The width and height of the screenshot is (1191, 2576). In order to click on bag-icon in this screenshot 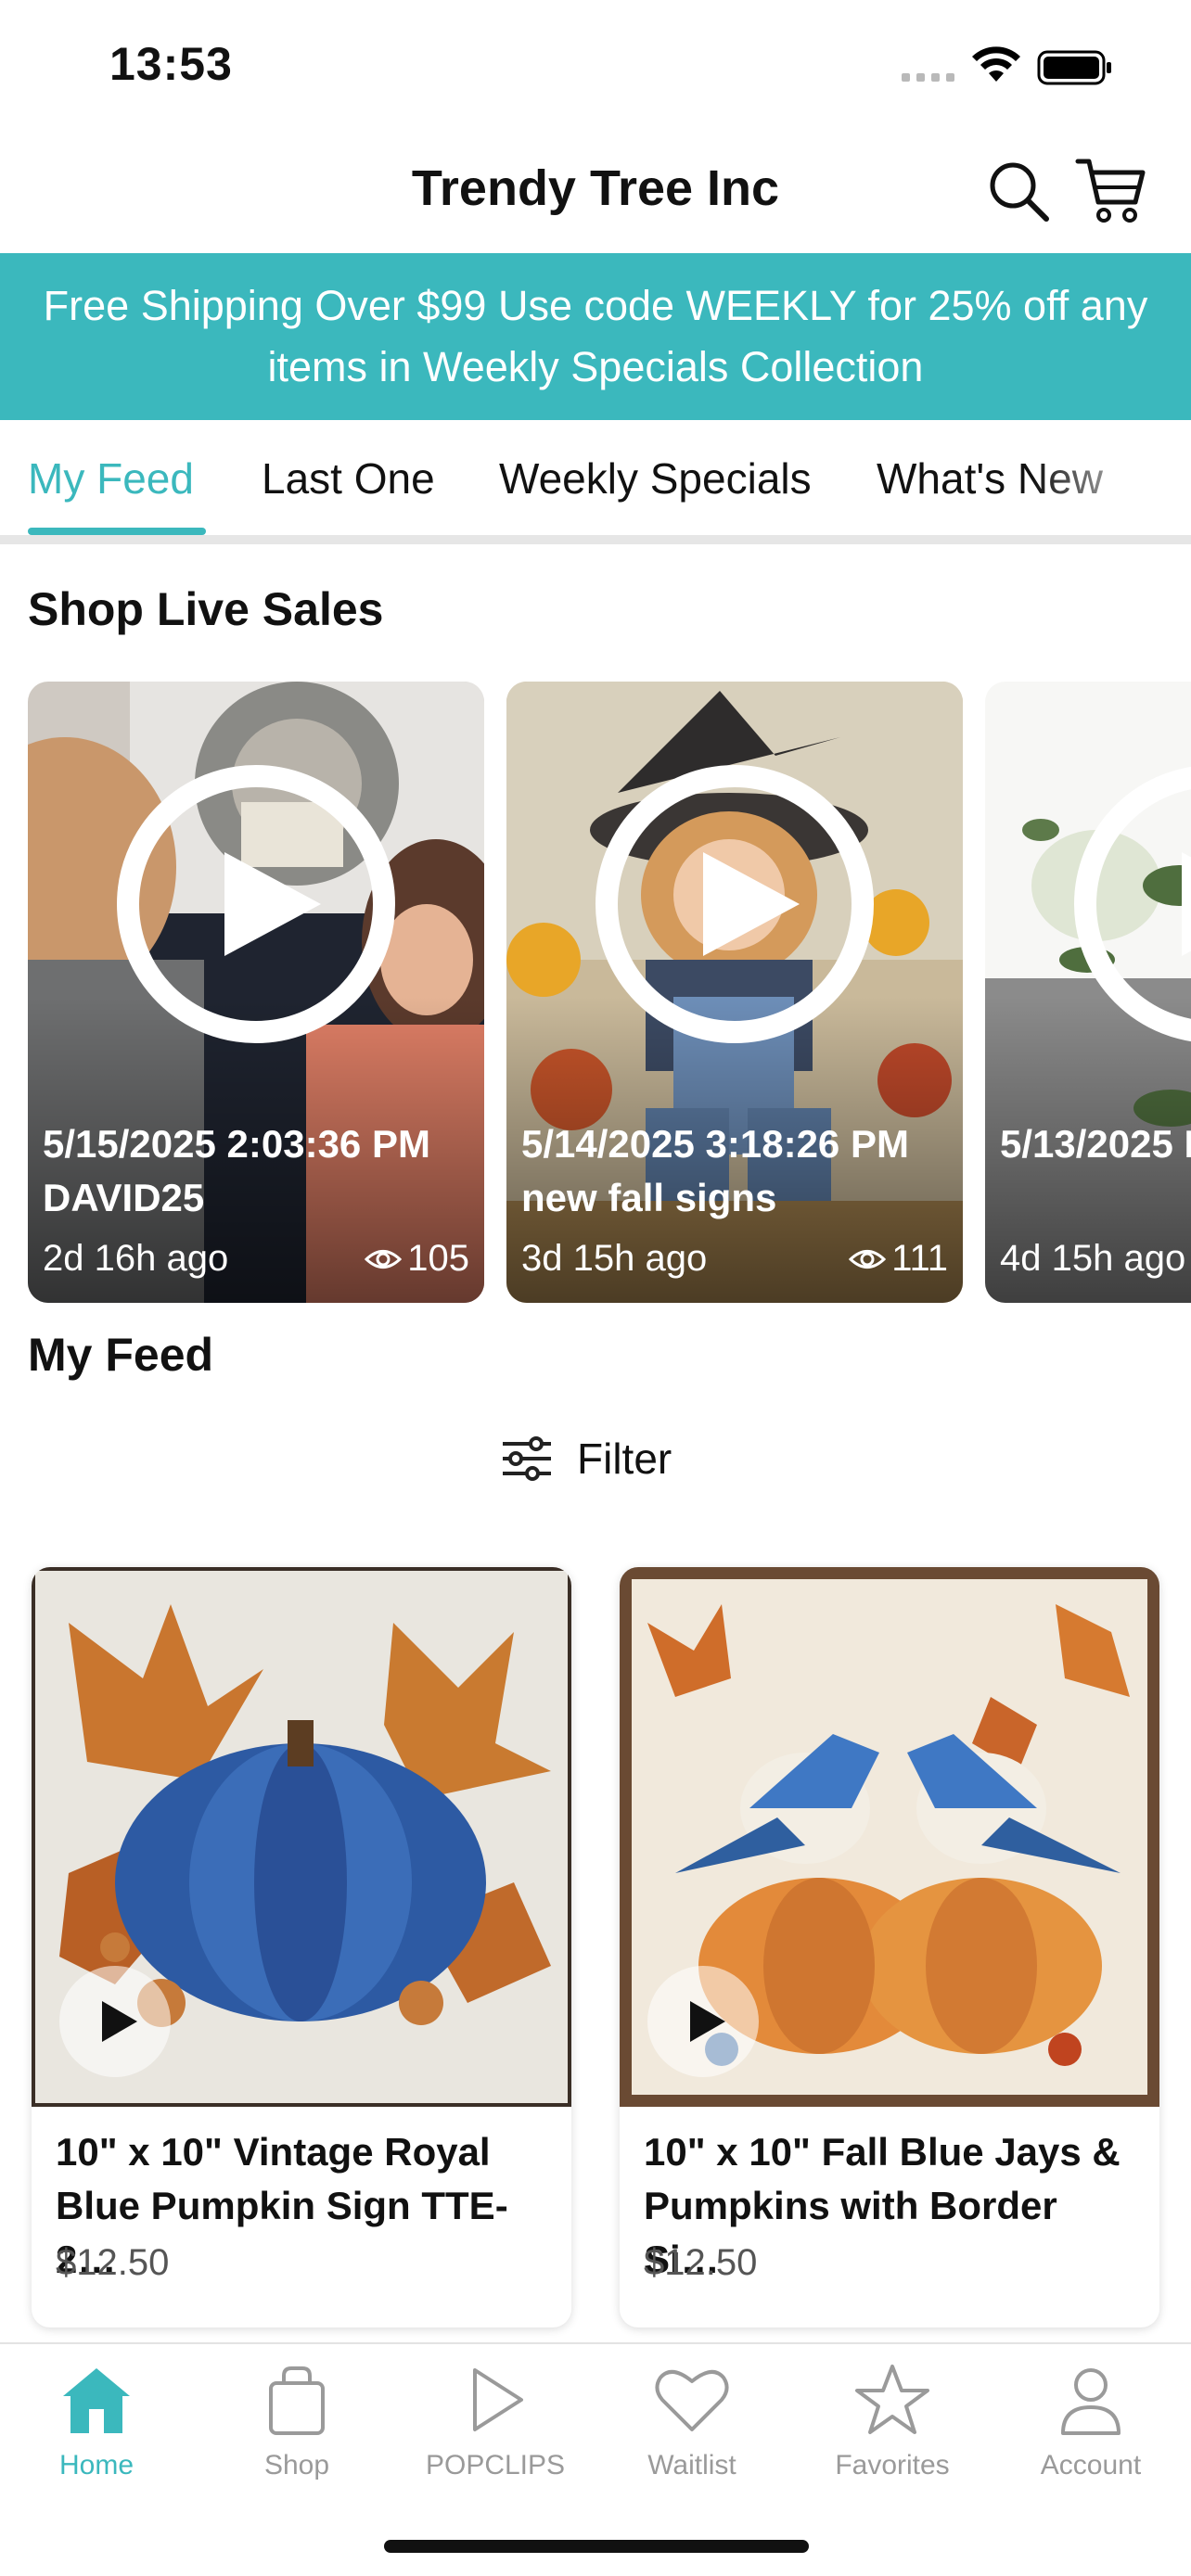, I will do `click(297, 2400)`.